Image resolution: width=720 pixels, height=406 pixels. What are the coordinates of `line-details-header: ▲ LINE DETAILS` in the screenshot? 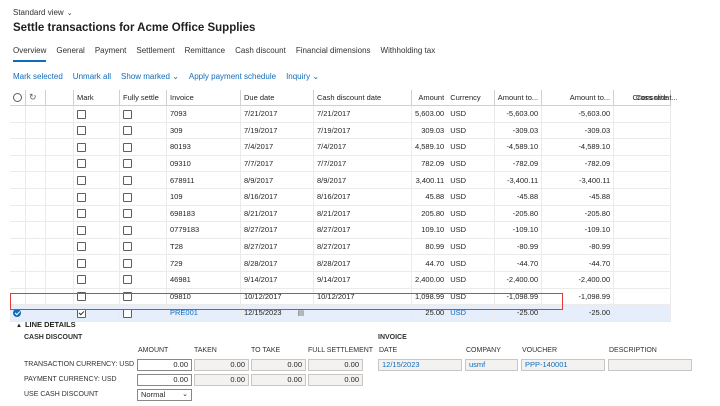 It's located at (46, 324).